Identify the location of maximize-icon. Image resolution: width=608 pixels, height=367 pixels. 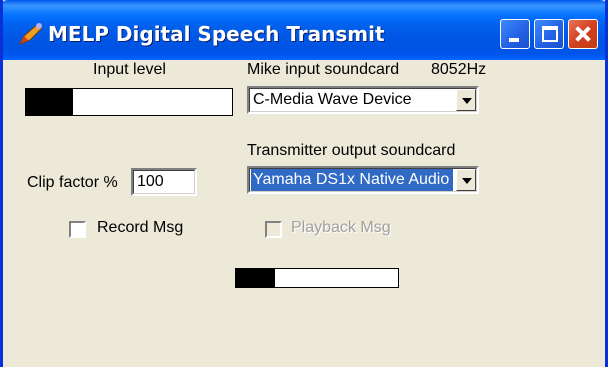
(550, 34).